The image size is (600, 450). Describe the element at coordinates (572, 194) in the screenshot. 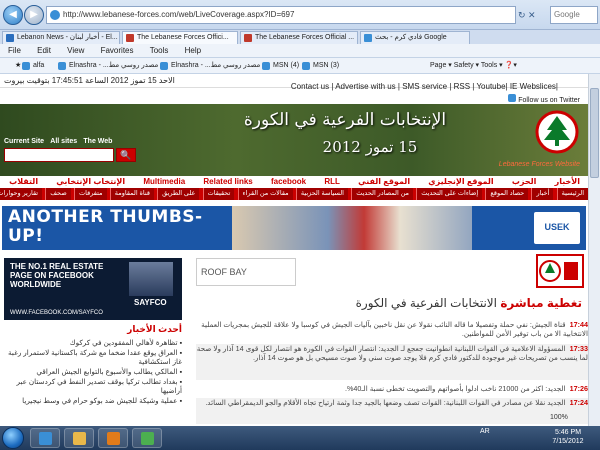

I see `subnav-item: الرئيسية` at that location.